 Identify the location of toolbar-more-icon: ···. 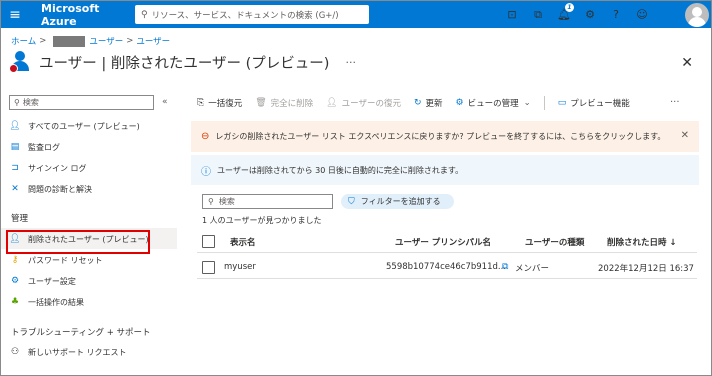
(675, 102).